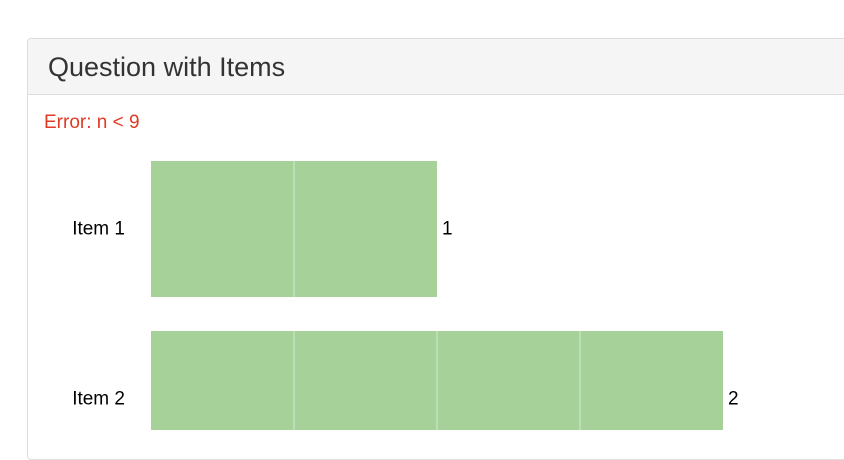 This screenshot has width=844, height=460. Describe the element at coordinates (733, 399) in the screenshot. I see `data-label: 2` at that location.